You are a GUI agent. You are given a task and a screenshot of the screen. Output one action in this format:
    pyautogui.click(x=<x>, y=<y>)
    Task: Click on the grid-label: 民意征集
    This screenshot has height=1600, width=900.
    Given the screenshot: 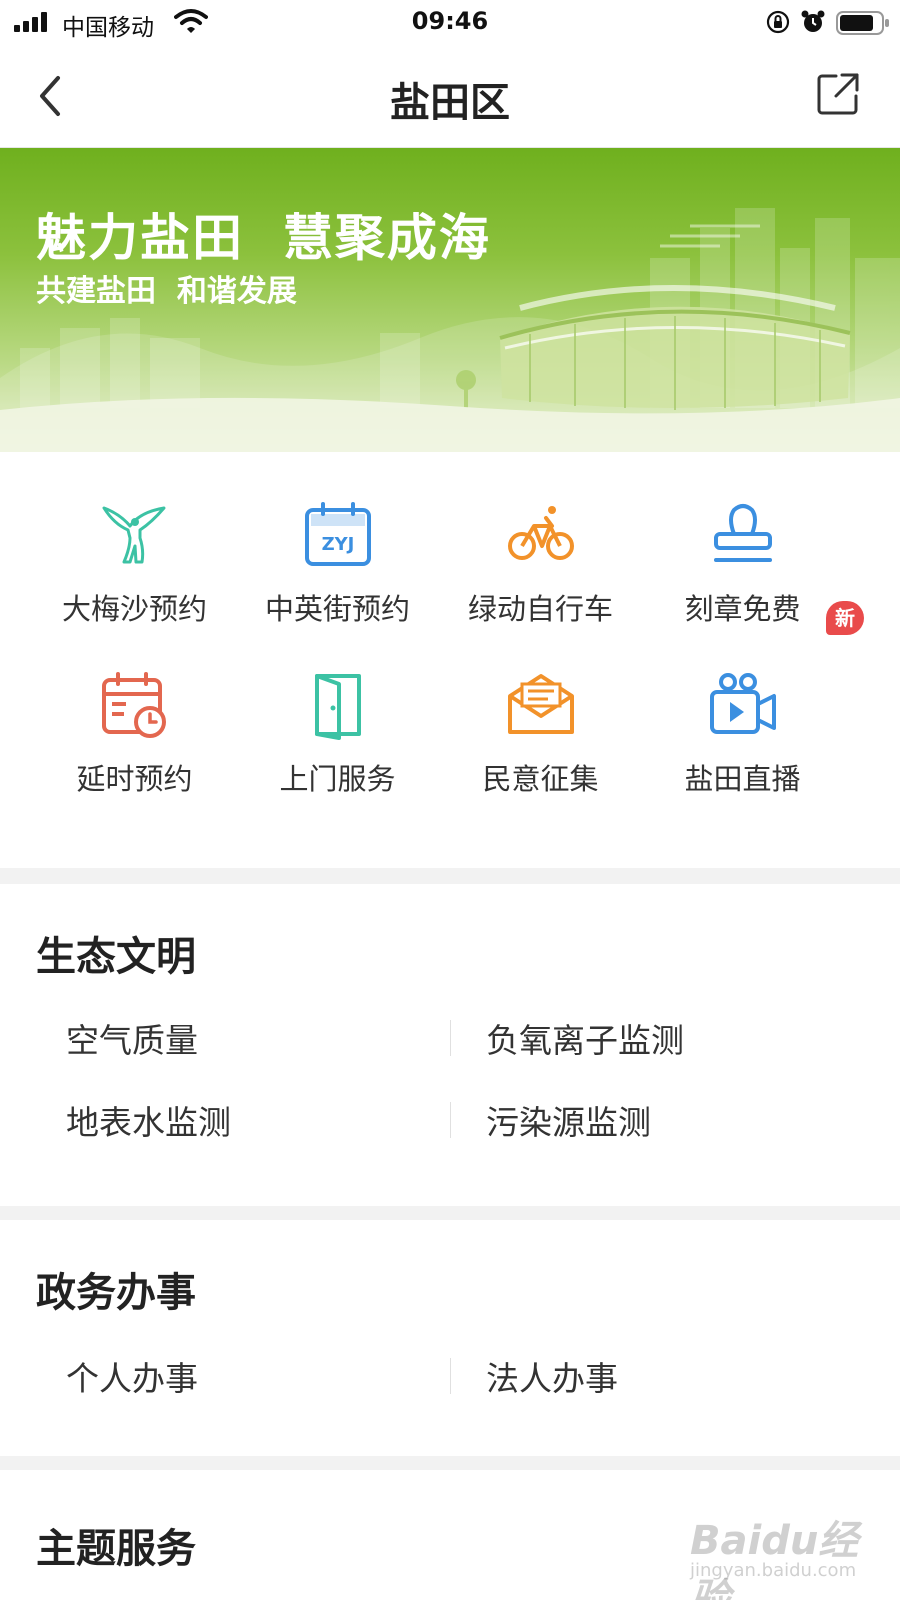 What is the action you would take?
    pyautogui.click(x=540, y=779)
    